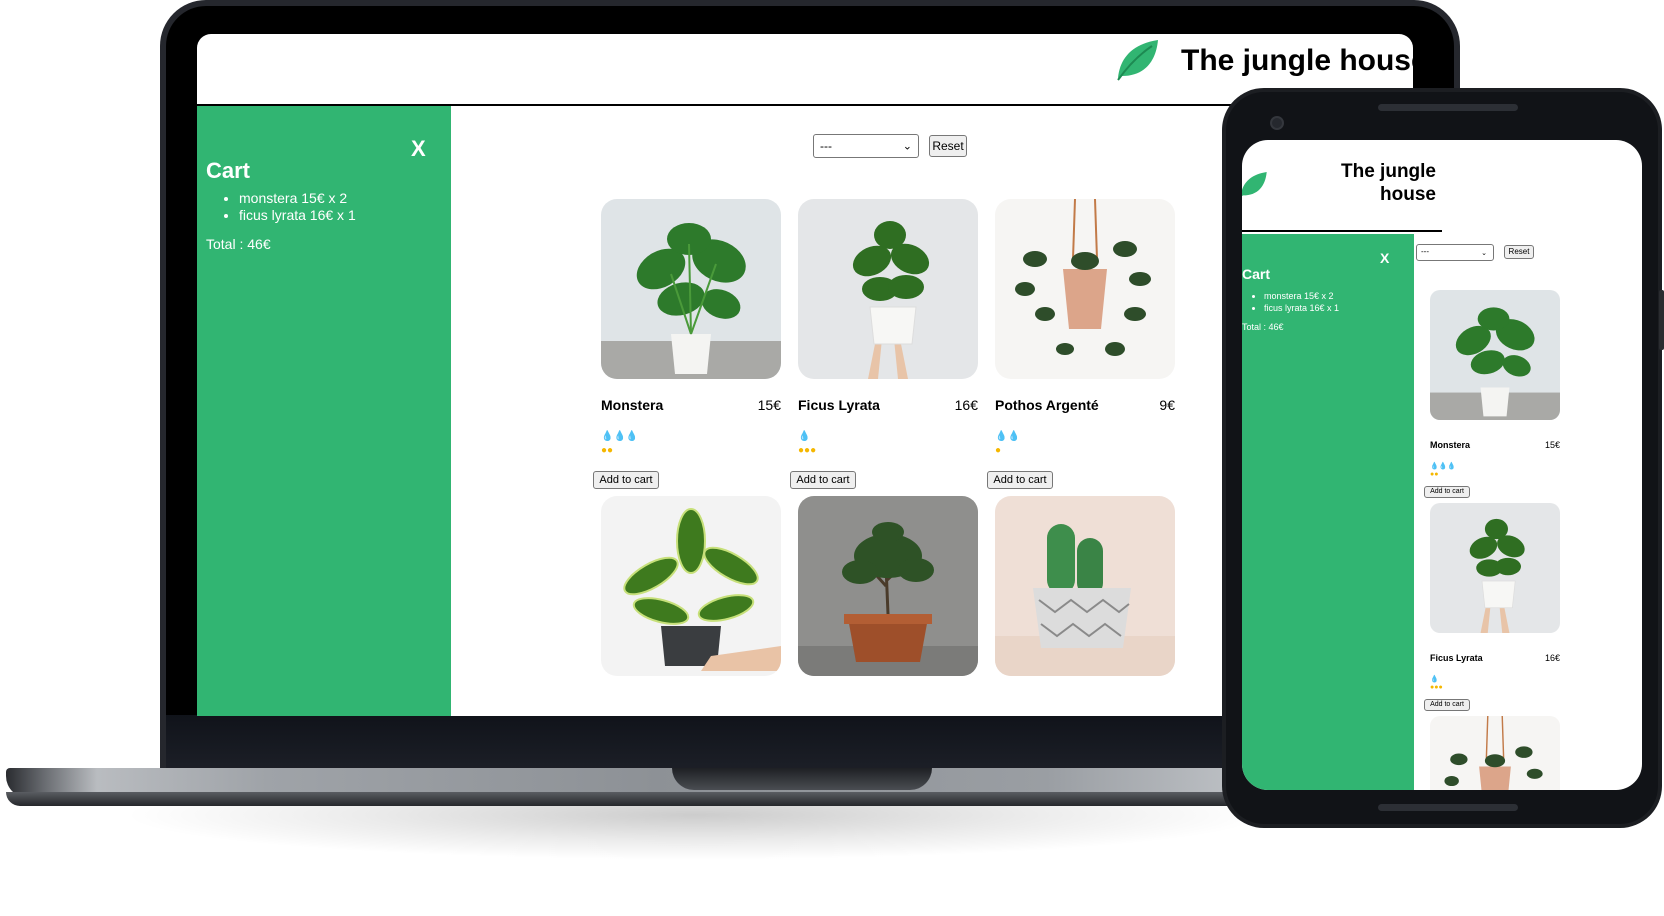 The height and width of the screenshot is (916, 1664). Describe the element at coordinates (1388, 171) in the screenshot. I see `app-title-line-1: The jungle` at that location.